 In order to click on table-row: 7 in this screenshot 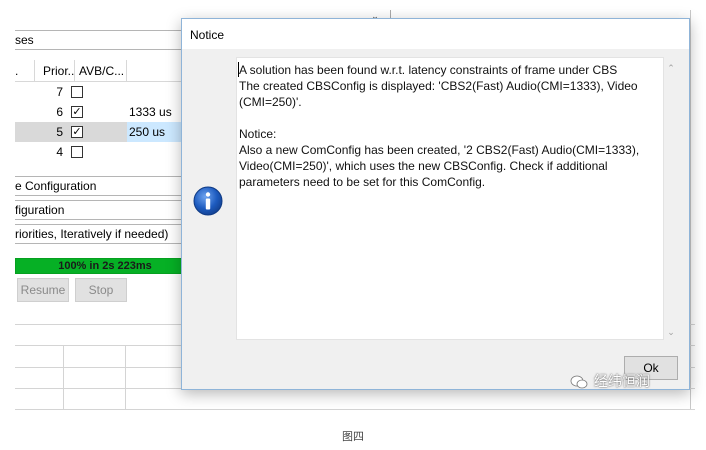, I will do `click(105, 92)`.